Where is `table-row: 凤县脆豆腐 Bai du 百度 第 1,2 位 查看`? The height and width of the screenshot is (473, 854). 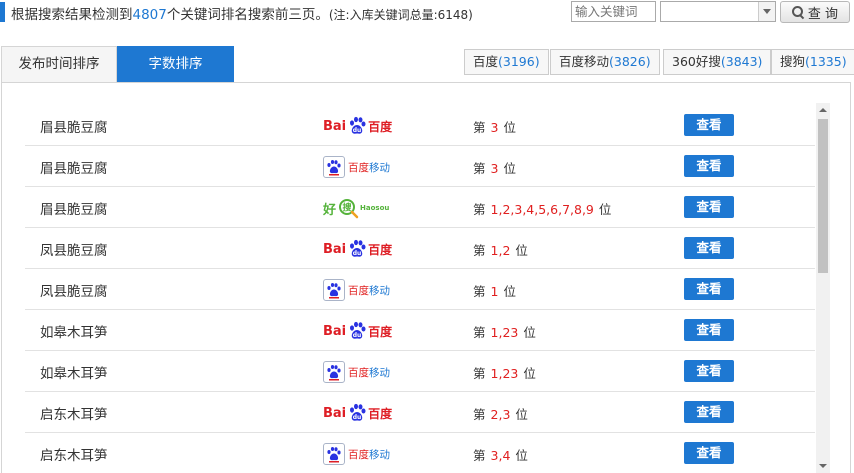 table-row: 凤县脆豆腐 Bai du 百度 第 1,2 位 查看 is located at coordinates (420, 248).